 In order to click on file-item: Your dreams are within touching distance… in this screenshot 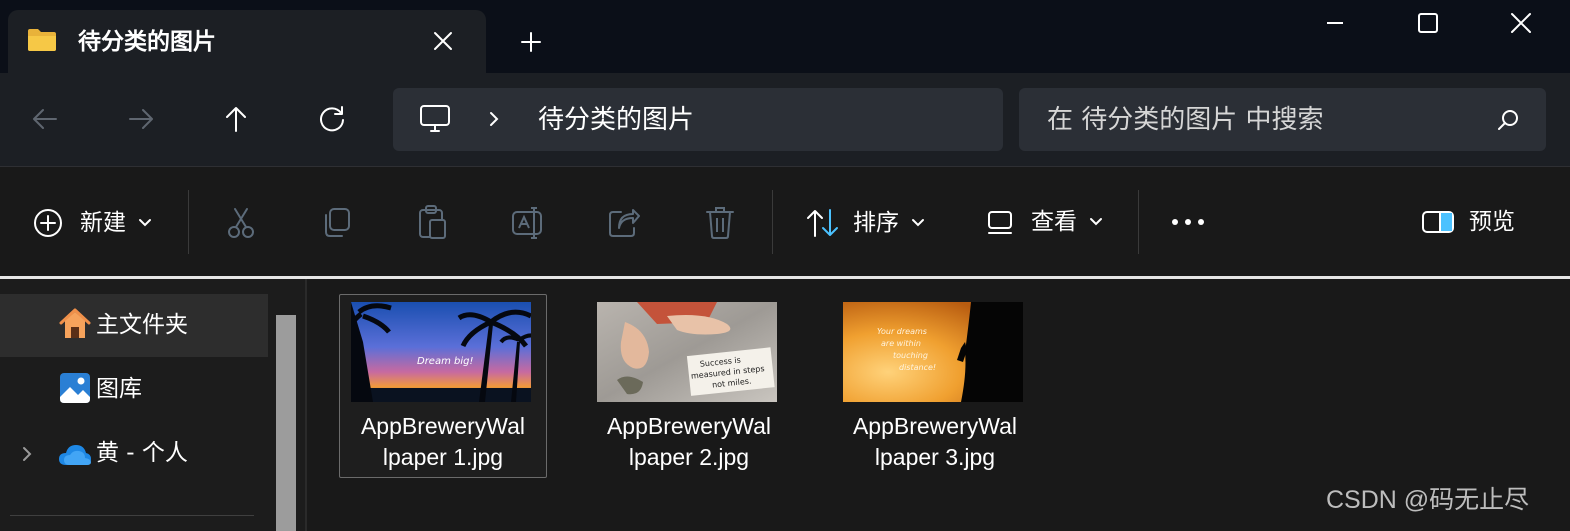, I will do `click(935, 386)`.